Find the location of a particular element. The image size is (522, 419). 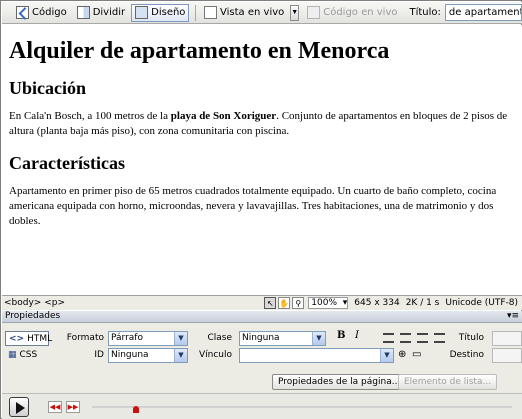

page-heading: Alquiler de apartamento en Menorca is located at coordinates (262, 51).